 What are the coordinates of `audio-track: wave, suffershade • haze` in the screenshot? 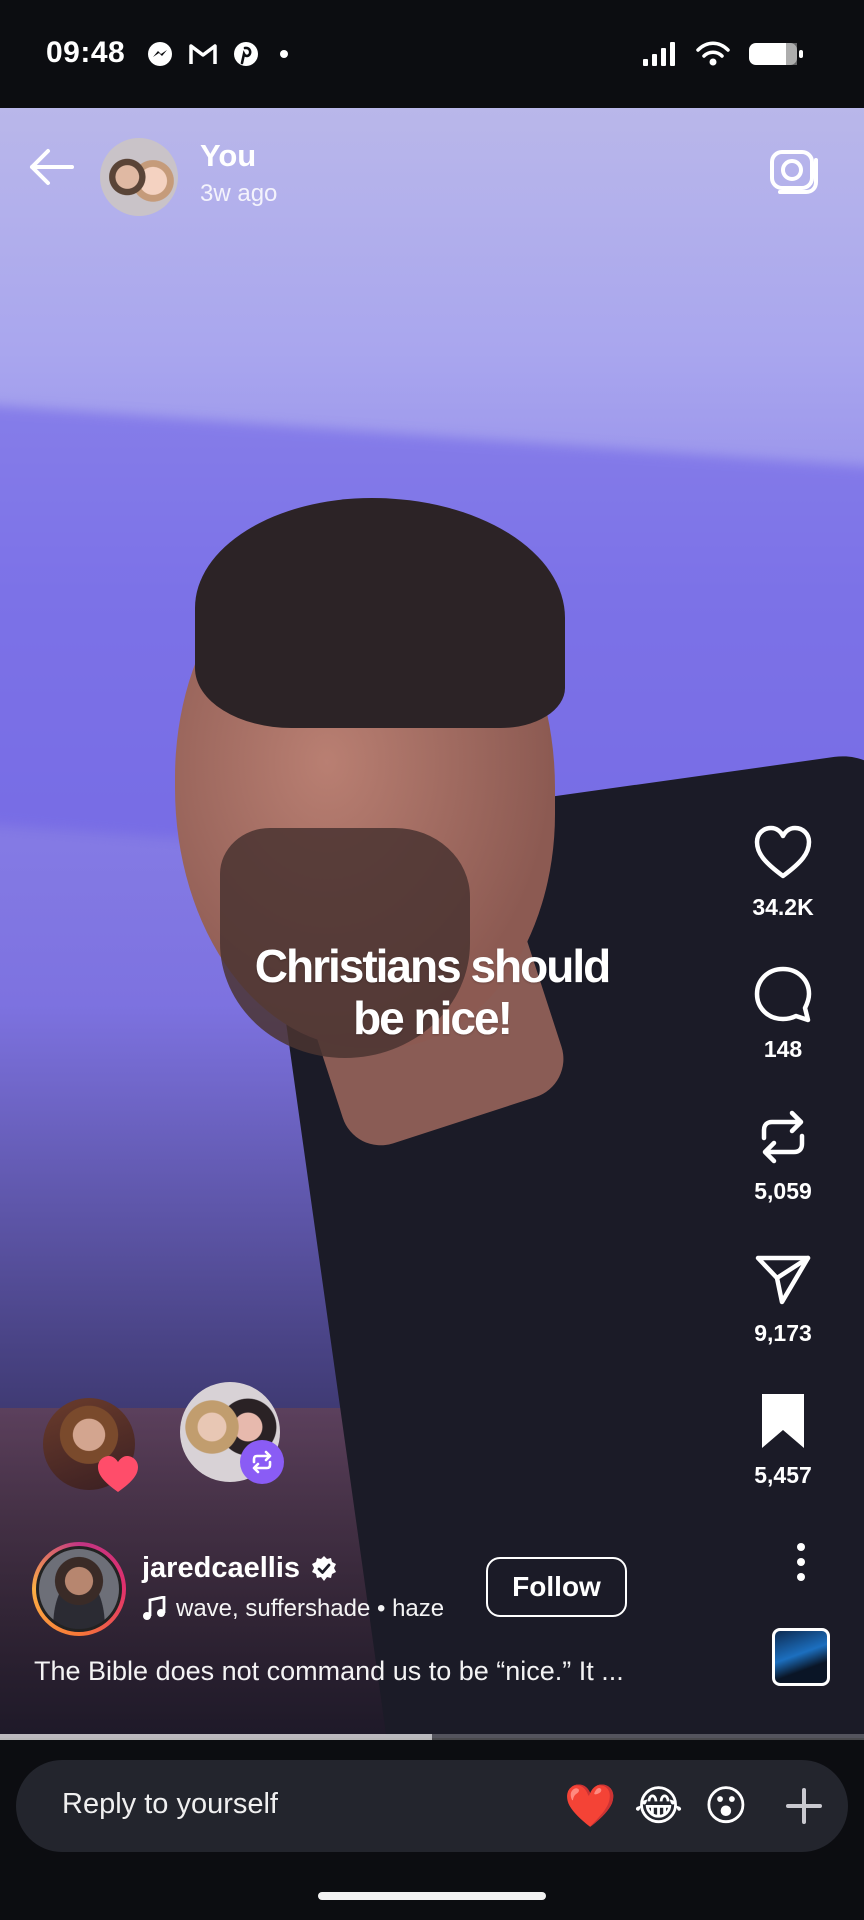 It's located at (293, 1609).